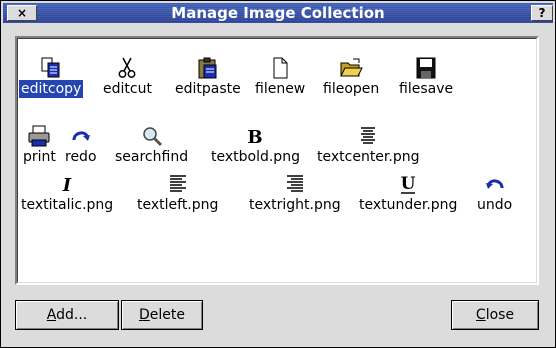 This screenshot has height=348, width=556. Describe the element at coordinates (542, 13) in the screenshot. I see `help-icon: ?` at that location.